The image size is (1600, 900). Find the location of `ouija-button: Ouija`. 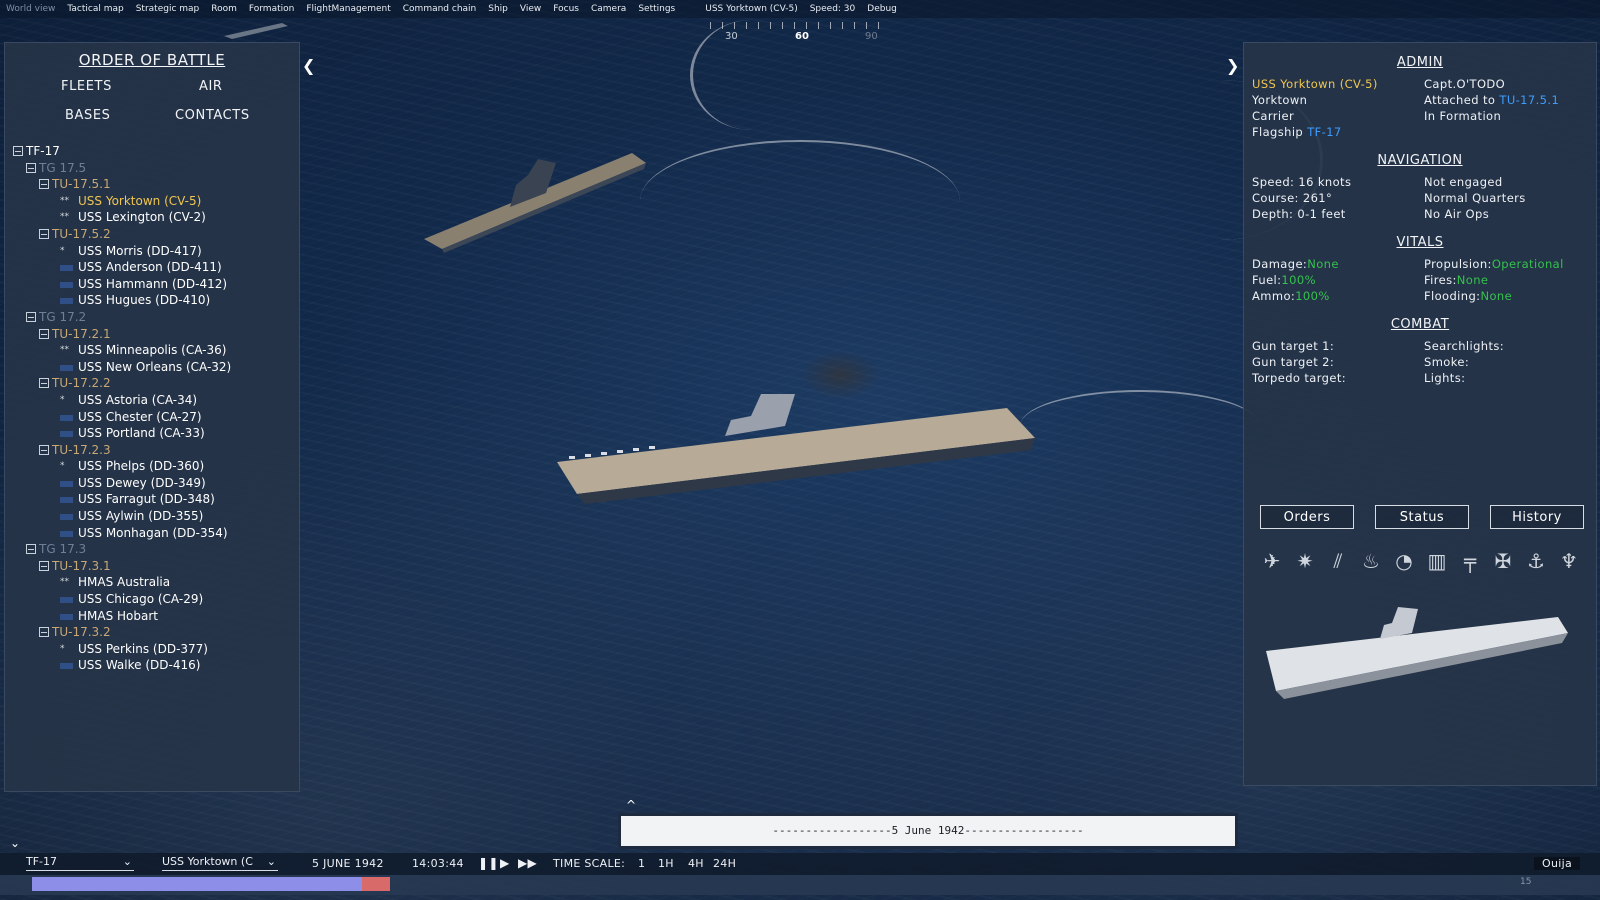

ouija-button: Ouija is located at coordinates (1557, 863).